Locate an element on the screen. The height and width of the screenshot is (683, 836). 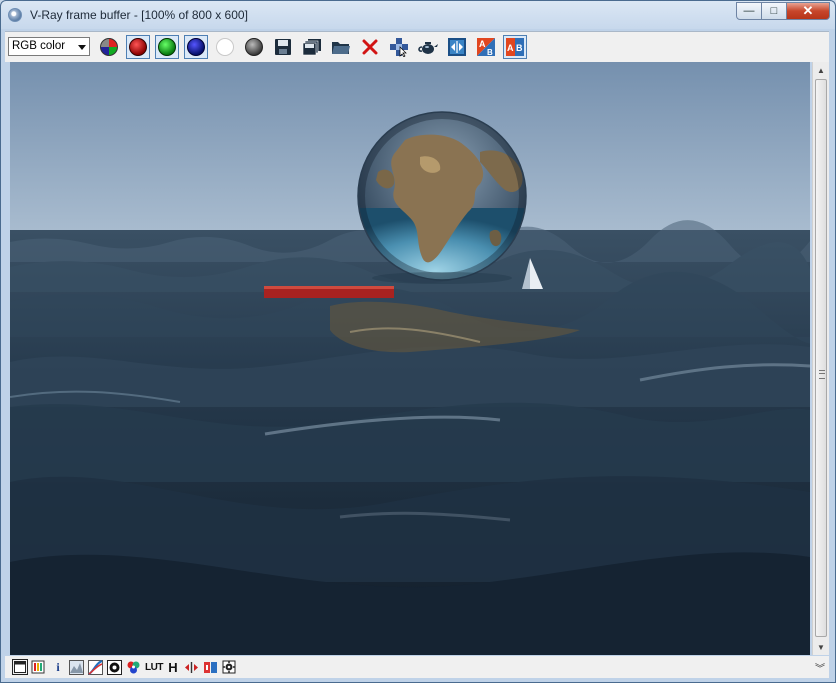
load-image-icon is located at coordinates (341, 48).